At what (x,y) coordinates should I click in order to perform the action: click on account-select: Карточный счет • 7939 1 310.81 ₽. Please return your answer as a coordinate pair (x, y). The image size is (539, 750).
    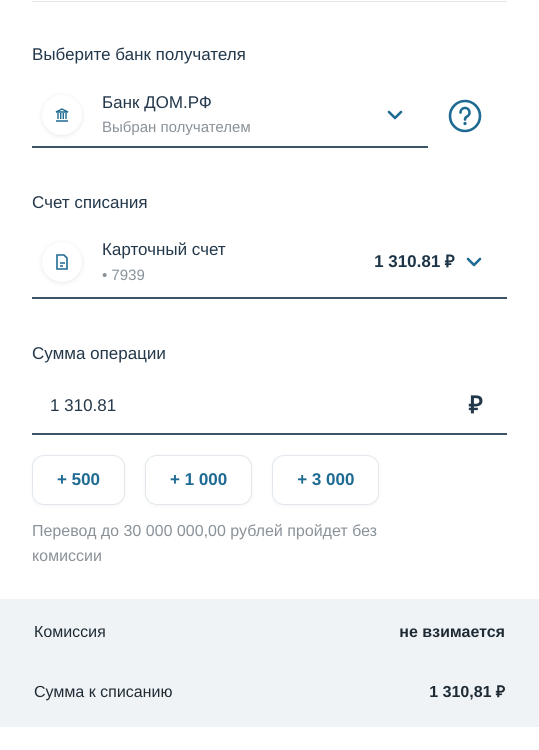
    Looking at the image, I should click on (269, 263).